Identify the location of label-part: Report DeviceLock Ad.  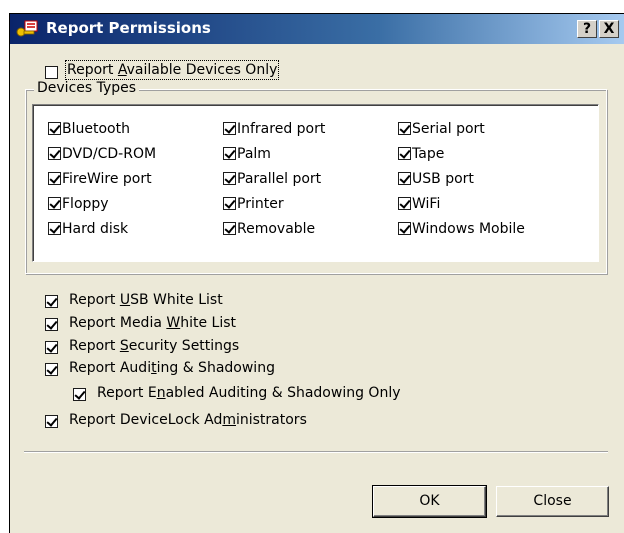
(146, 420).